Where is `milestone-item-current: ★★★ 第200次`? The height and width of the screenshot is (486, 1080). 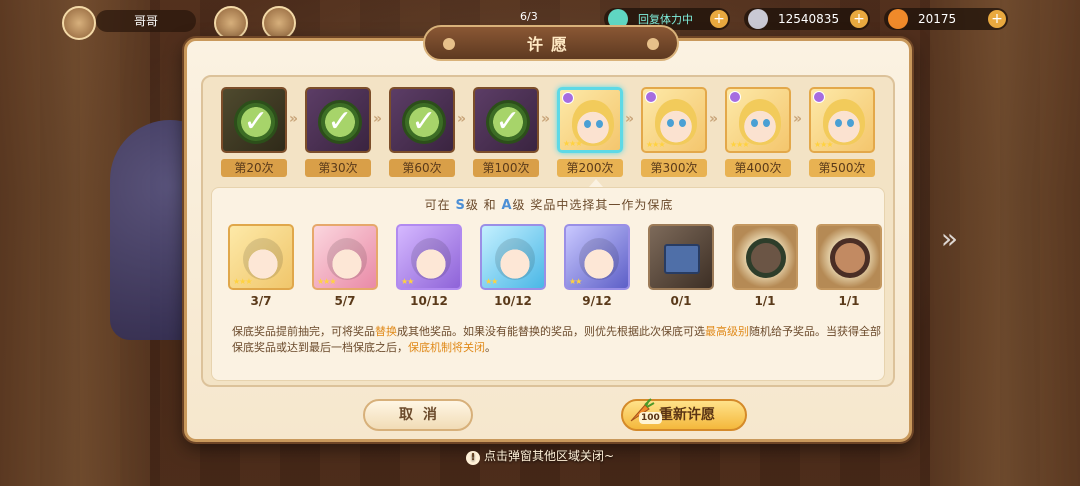
milestone-item-current: ★★★ 第200次 is located at coordinates (590, 135).